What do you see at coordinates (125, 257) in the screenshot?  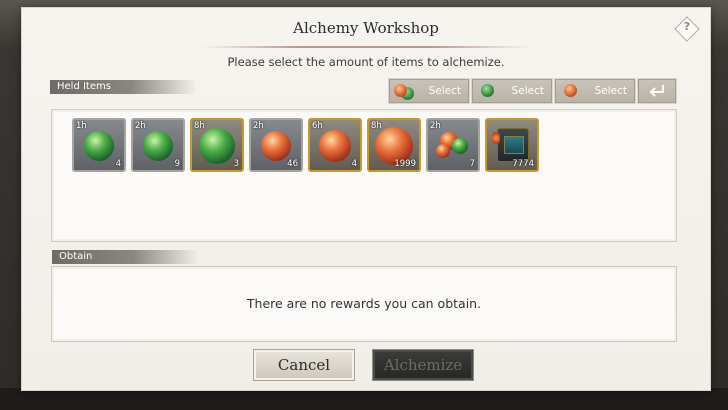 I see `obtain-label: Obtain` at bounding box center [125, 257].